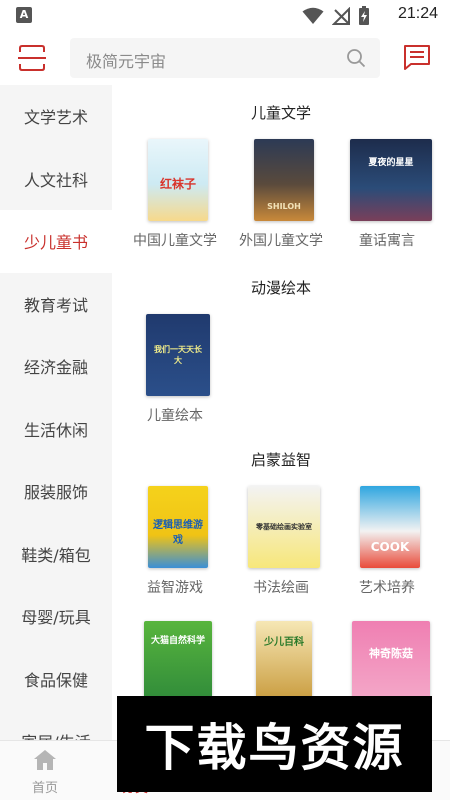  I want to click on sidebar-item-literature: 文学艺术, so click(56, 116).